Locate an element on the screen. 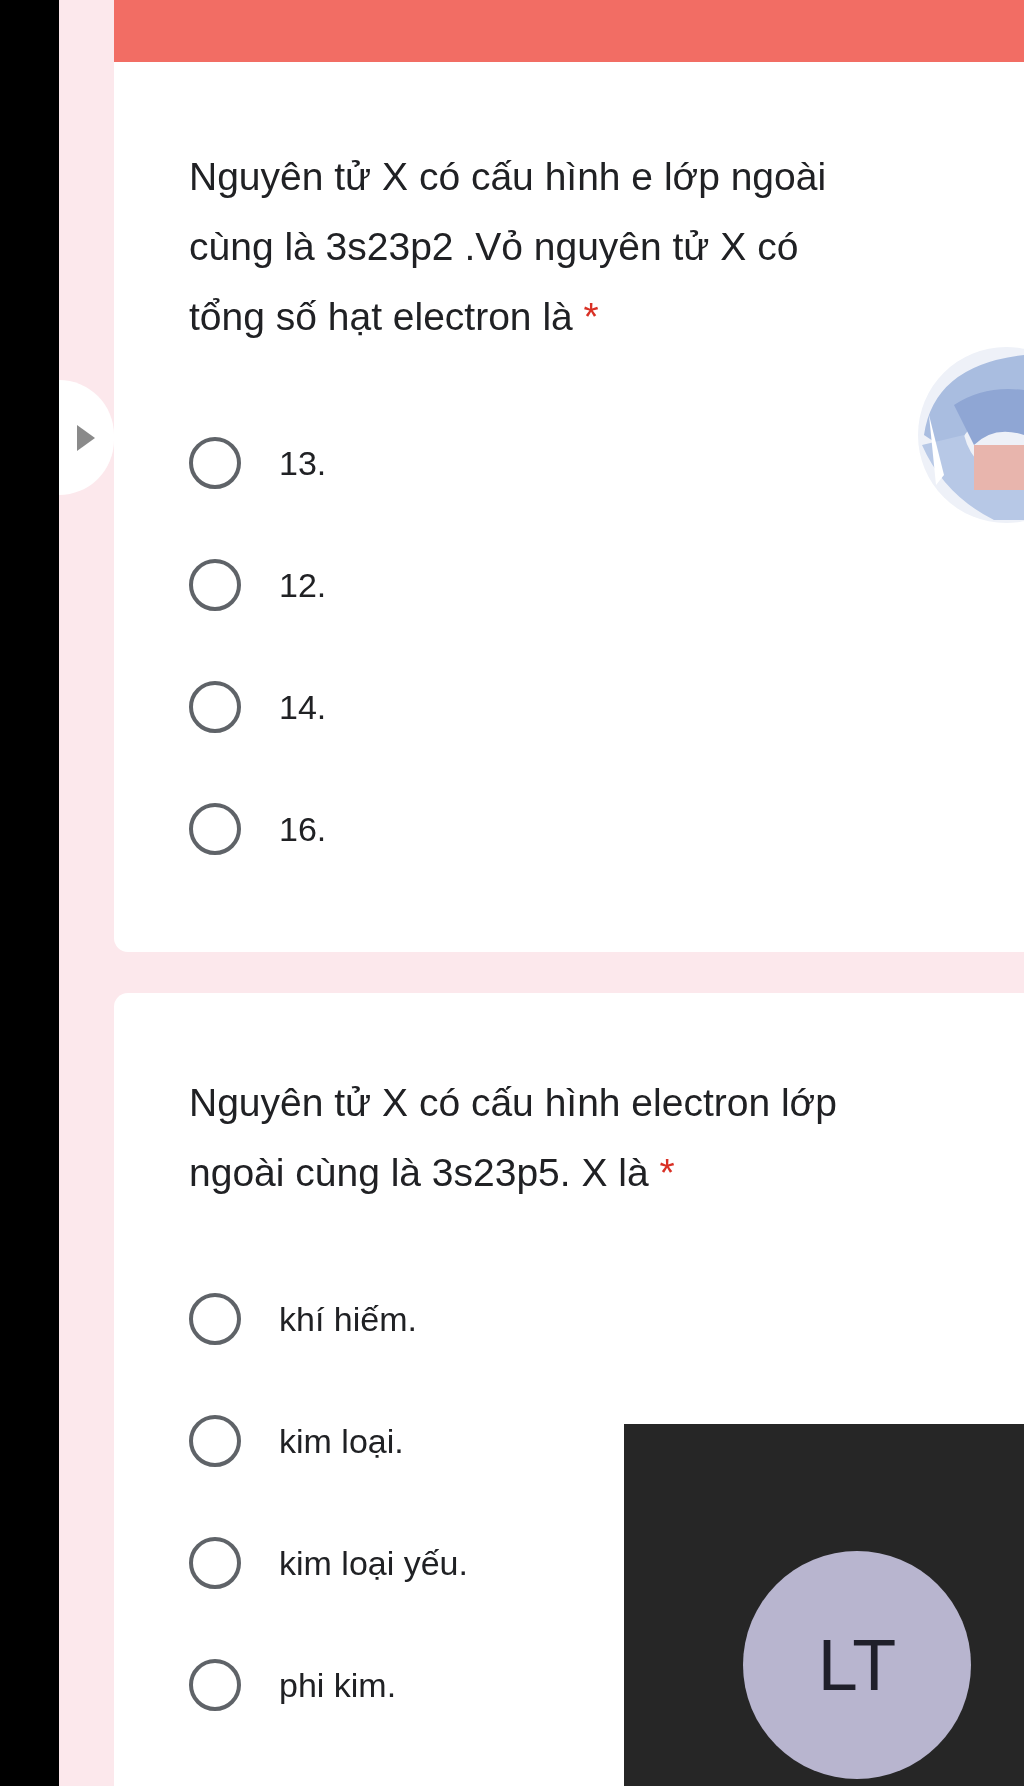 The width and height of the screenshot is (1024, 1786). question-text: Nguyên tử X có cấu hình e lớp ngoài cùng là 3s23p2 .Vỏ nguyên tử X có tổng số hạt electron là * is located at coordinates (508, 247).